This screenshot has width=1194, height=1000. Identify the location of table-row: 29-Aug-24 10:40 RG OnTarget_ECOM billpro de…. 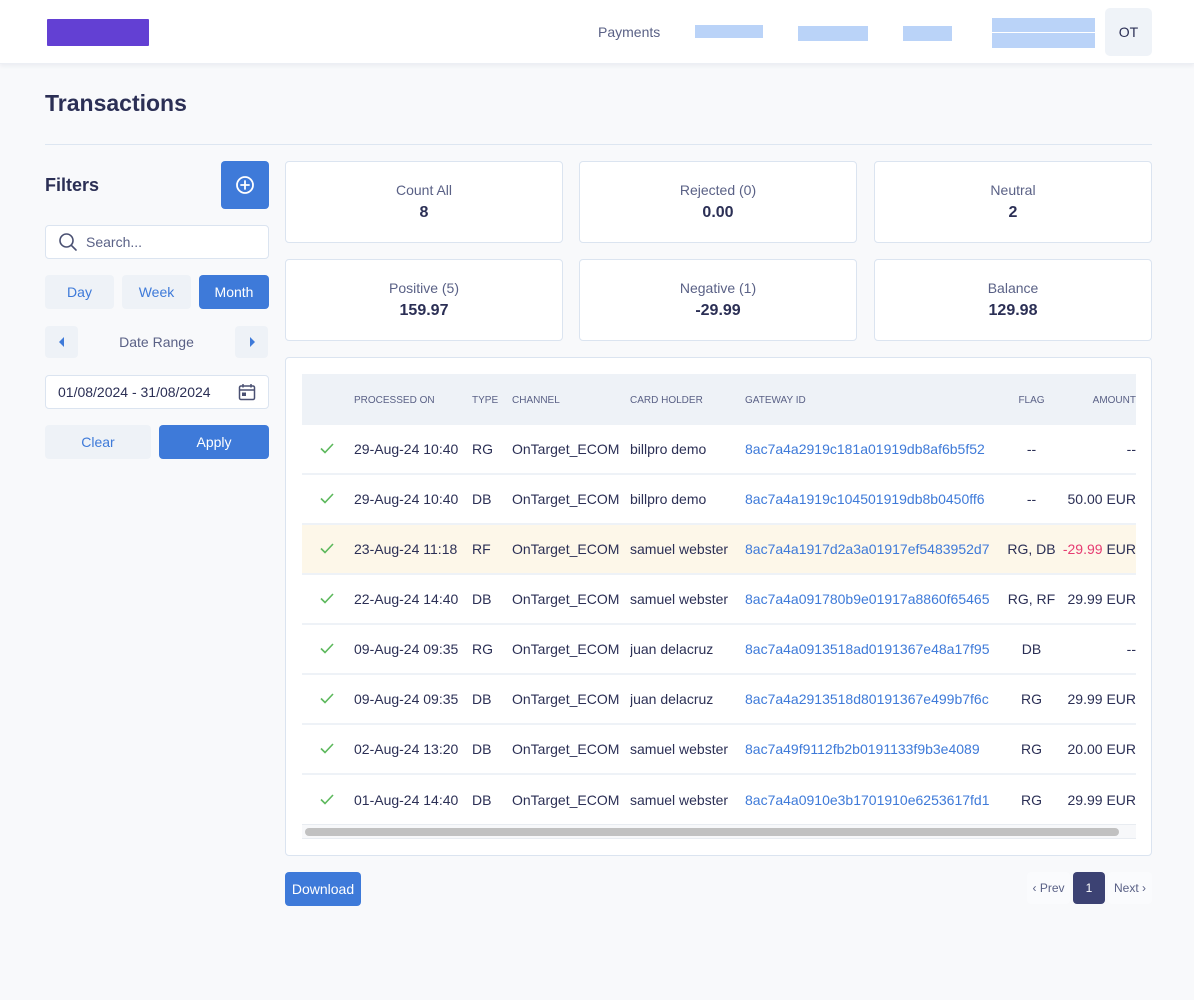
(719, 449).